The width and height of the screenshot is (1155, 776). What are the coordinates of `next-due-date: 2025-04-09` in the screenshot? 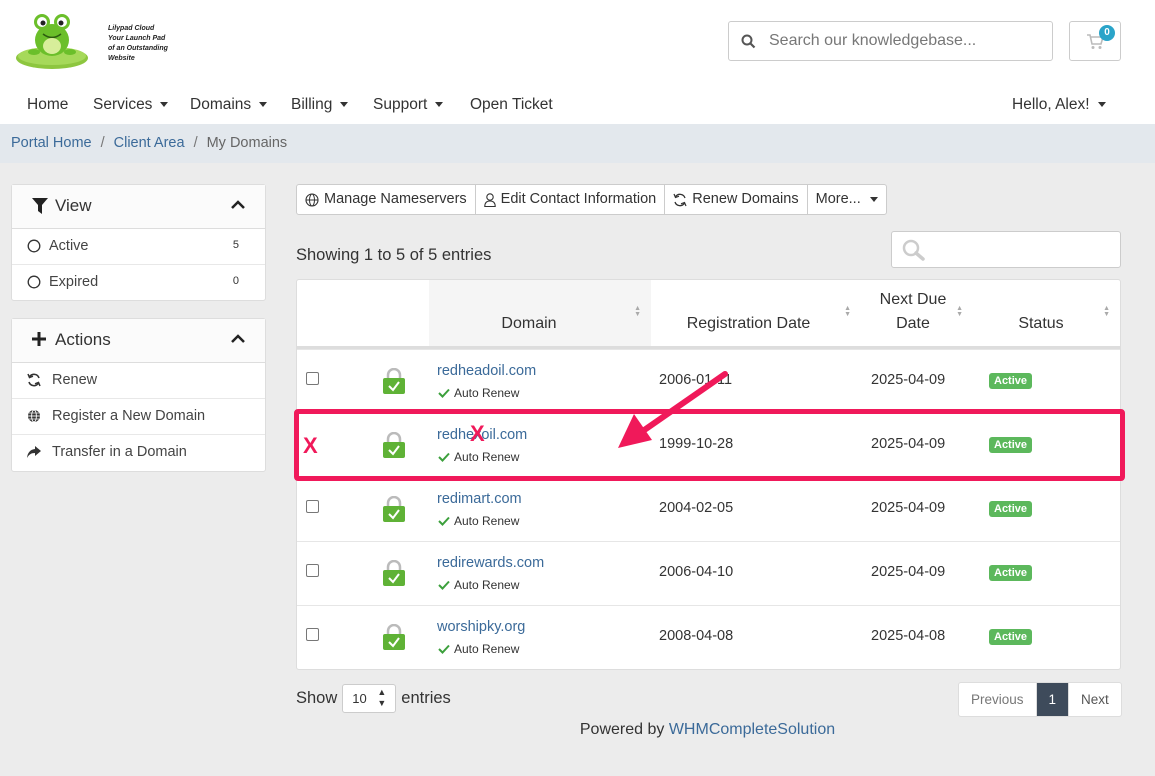 It's located at (908, 380).